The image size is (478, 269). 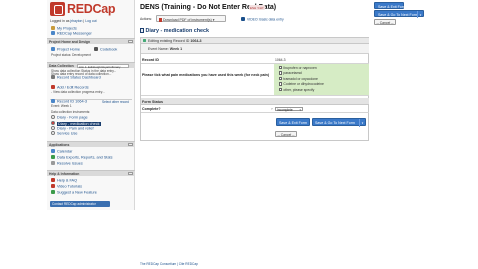 What do you see at coordinates (257, 7) in the screenshot?
I see `title-badge: ESH 'CLK'` at bounding box center [257, 7].